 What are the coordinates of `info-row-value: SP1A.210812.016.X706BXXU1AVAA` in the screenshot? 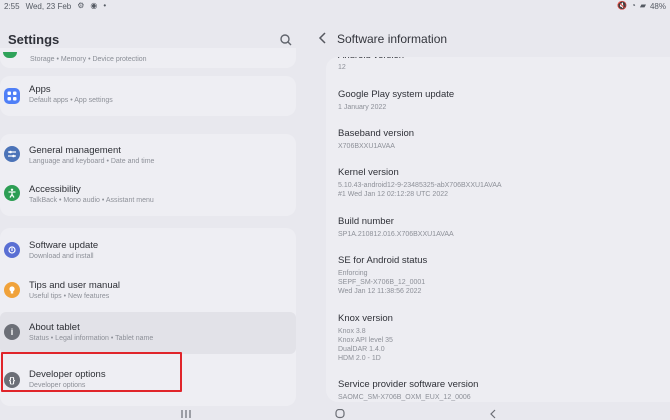 It's located at (396, 234).